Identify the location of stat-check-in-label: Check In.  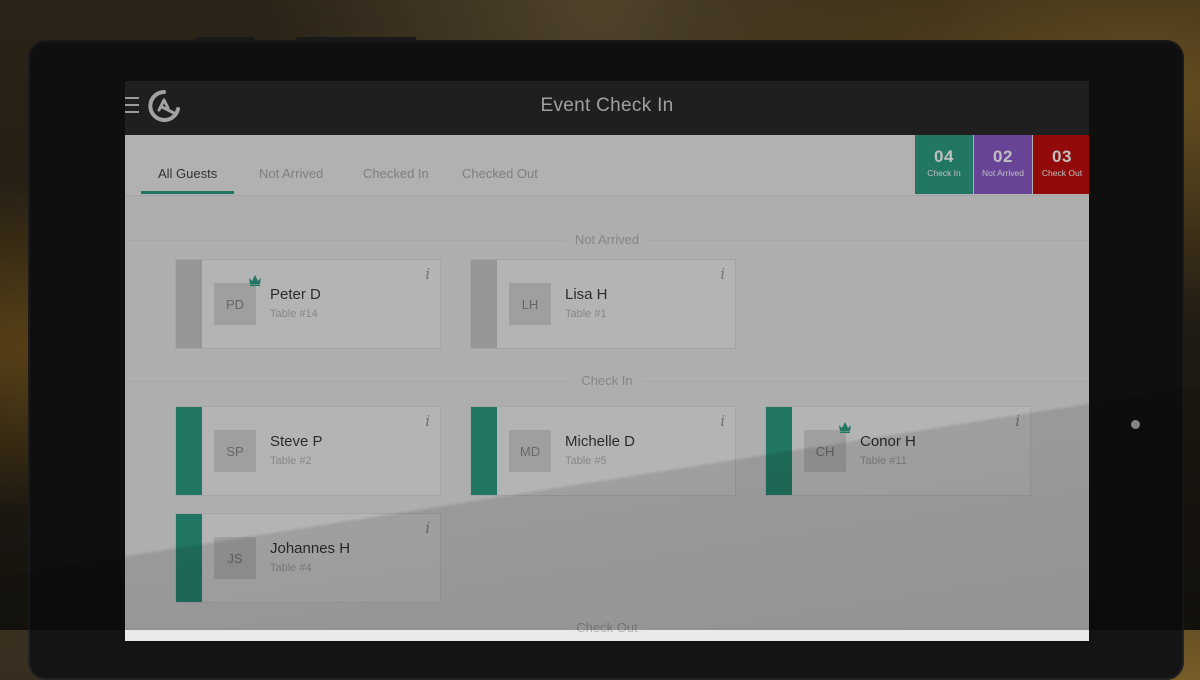
(944, 173).